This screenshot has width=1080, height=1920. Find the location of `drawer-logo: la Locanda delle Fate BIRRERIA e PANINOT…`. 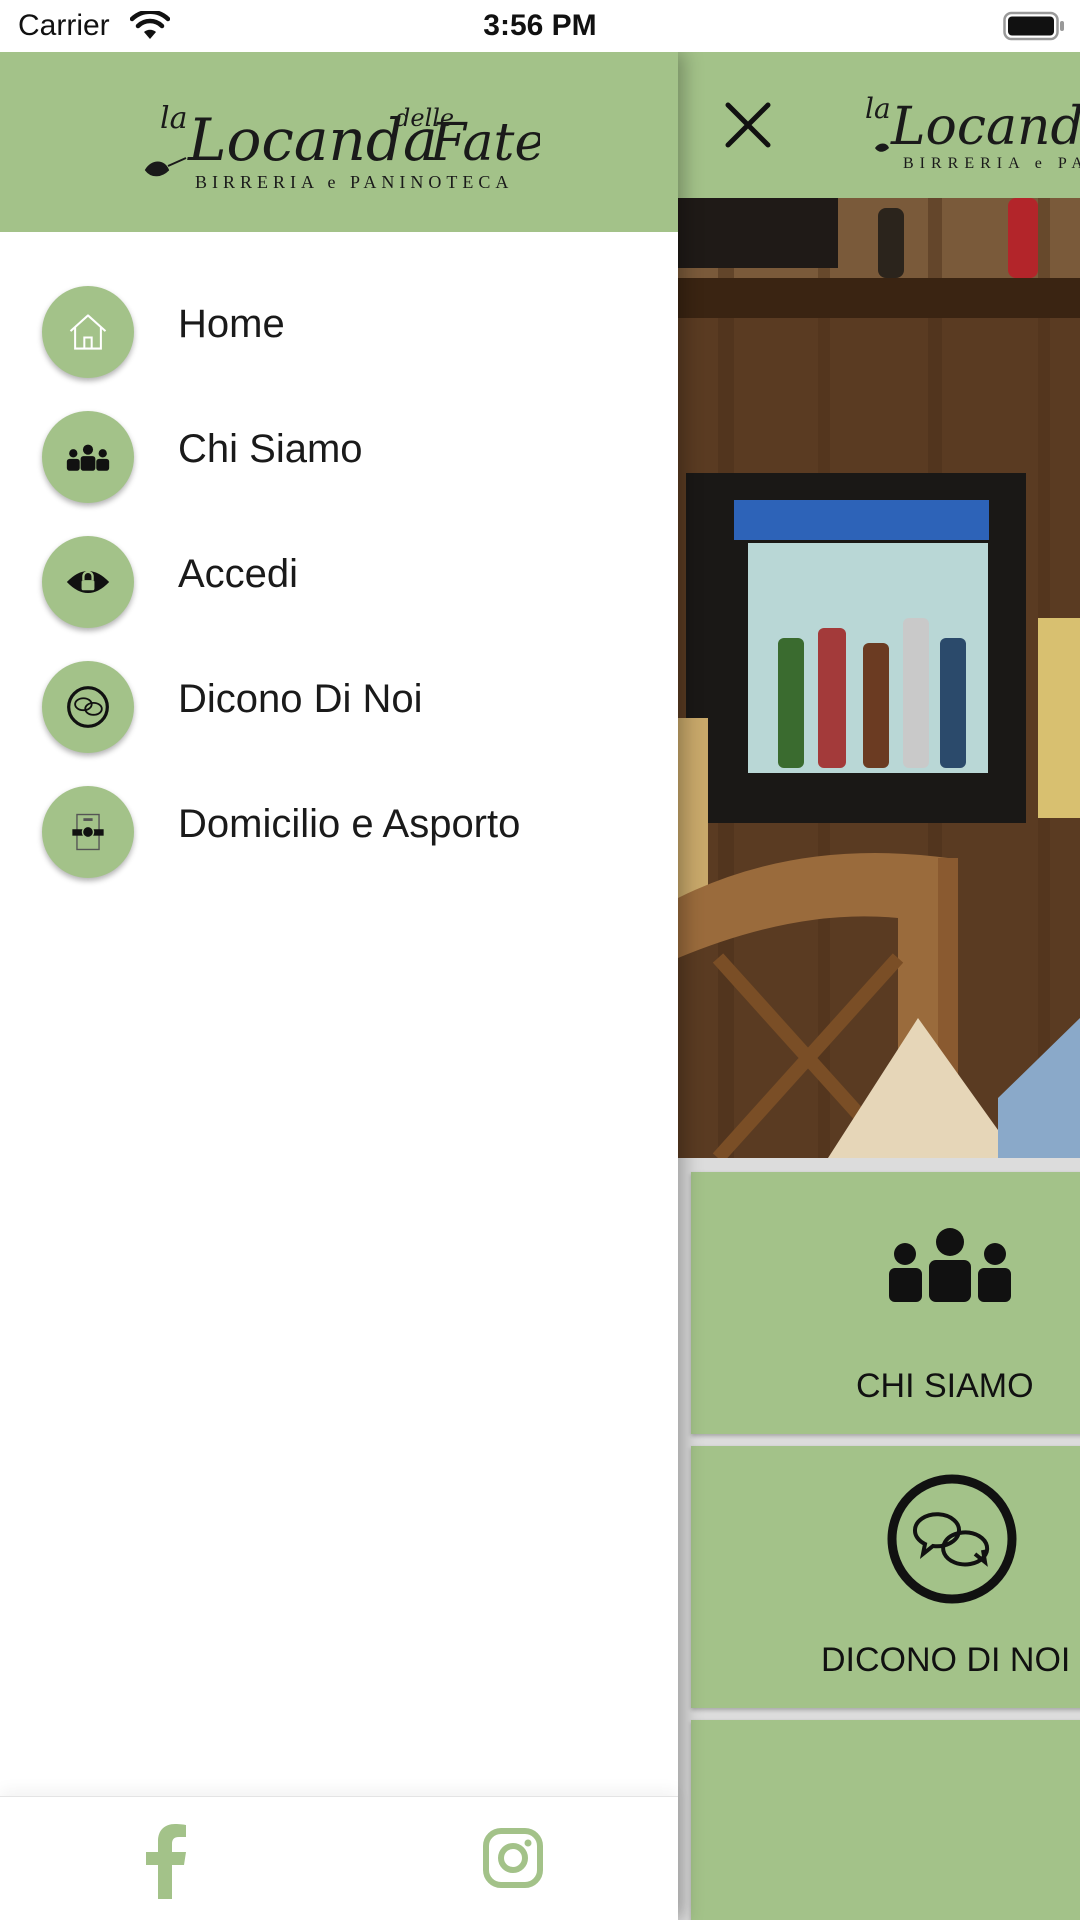

drawer-logo: la Locanda delle Fate BIRRERIA e PANINOT… is located at coordinates (342, 145).